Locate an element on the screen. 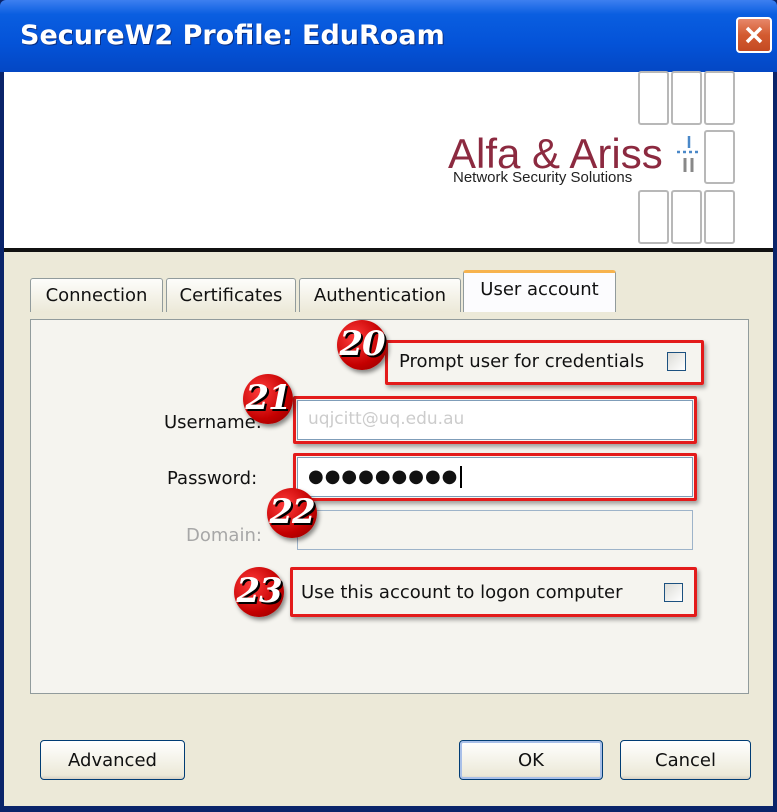 The image size is (777, 812). tab-certificates: Certificates is located at coordinates (231, 295).